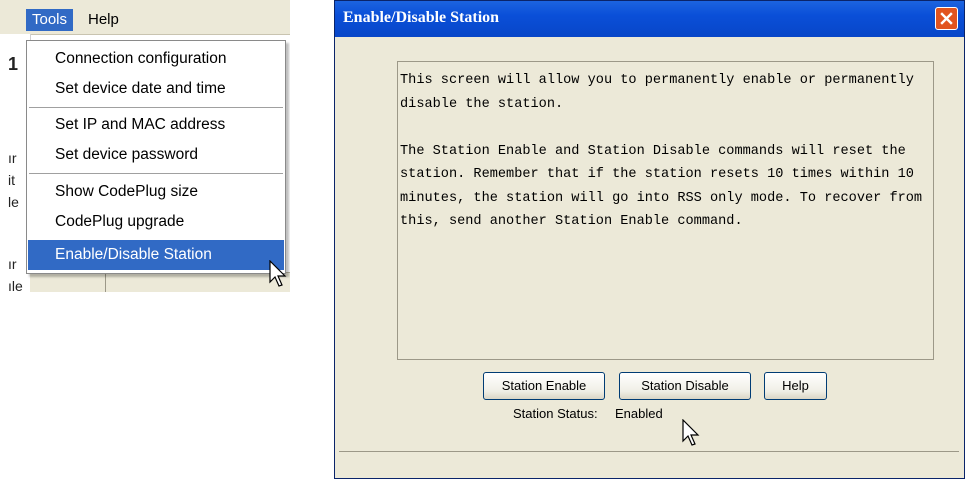  What do you see at coordinates (639, 413) in the screenshot?
I see `station-status-value: Enabled` at bounding box center [639, 413].